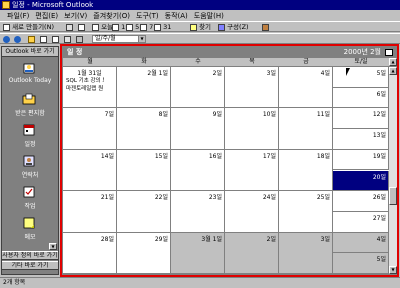 The height and width of the screenshot is (288, 400). What do you see at coordinates (323, 156) in the screenshot?
I see `day-number: 18일` at bounding box center [323, 156].